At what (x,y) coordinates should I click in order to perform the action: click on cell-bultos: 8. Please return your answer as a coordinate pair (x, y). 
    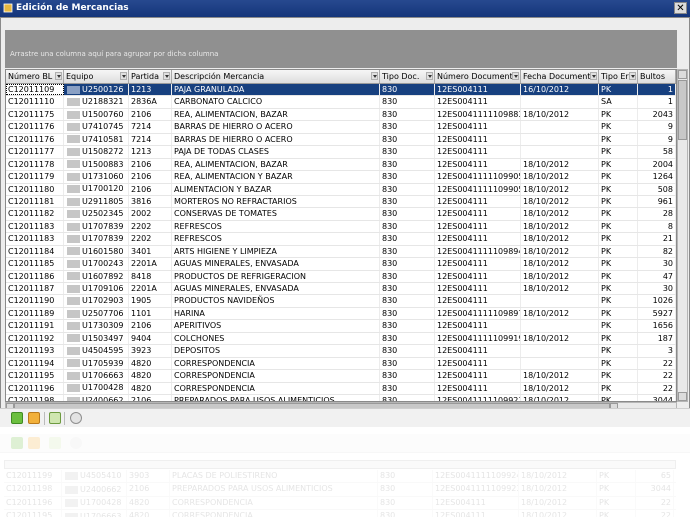
    Looking at the image, I should click on (657, 226).